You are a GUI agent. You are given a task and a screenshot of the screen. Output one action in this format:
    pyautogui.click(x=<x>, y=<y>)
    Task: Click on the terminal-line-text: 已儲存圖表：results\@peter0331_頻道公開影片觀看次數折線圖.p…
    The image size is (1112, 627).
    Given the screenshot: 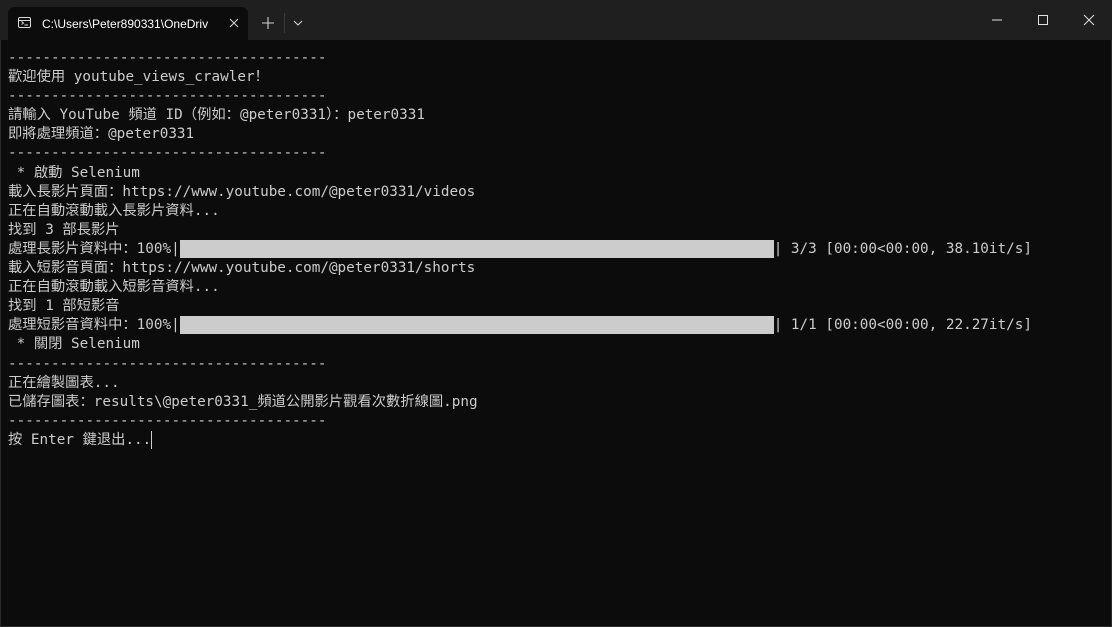 What is the action you would take?
    pyautogui.click(x=243, y=401)
    